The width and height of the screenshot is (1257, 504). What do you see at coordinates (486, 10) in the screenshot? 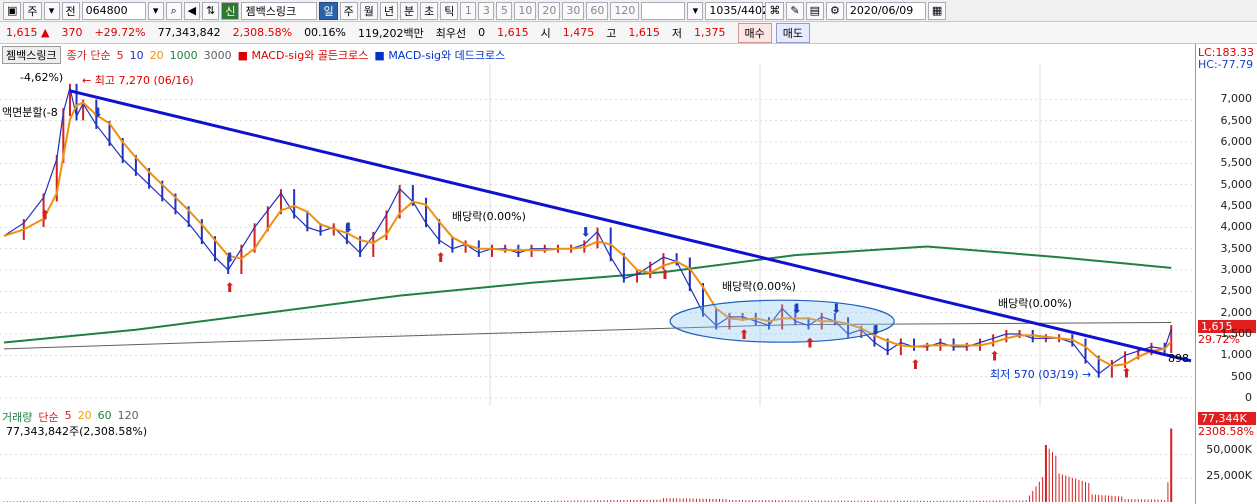
I see `interval-3: 3` at bounding box center [486, 10].